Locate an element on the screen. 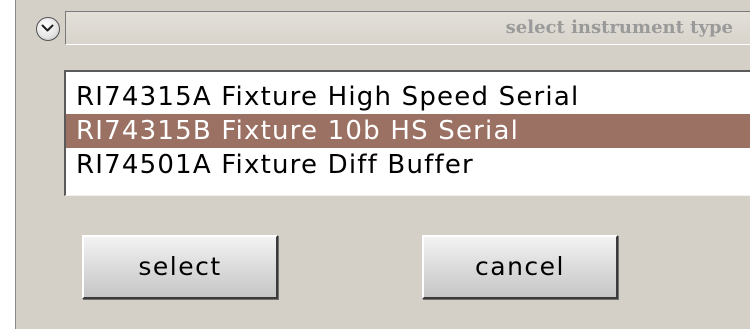 This screenshot has height=329, width=750. title-bar: select instrument type is located at coordinates (383, 28).